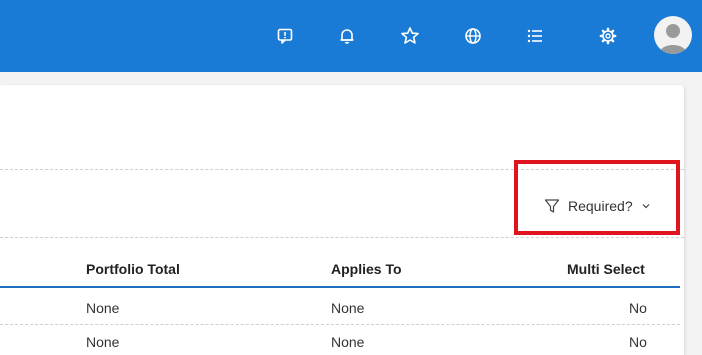  What do you see at coordinates (608, 36) in the screenshot?
I see `gear-icon` at bounding box center [608, 36].